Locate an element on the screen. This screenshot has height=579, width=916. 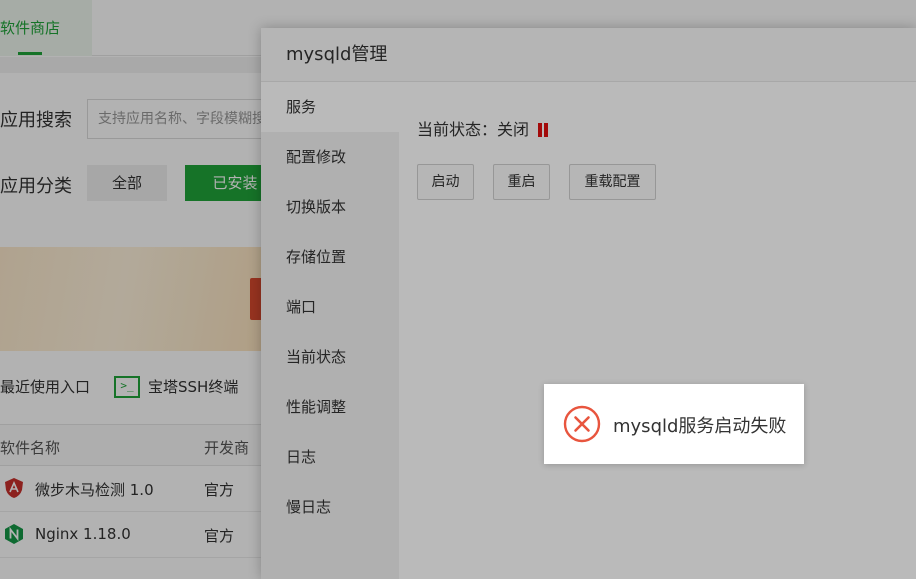
toast-message: mysqld服务启动失败 is located at coordinates (700, 426).